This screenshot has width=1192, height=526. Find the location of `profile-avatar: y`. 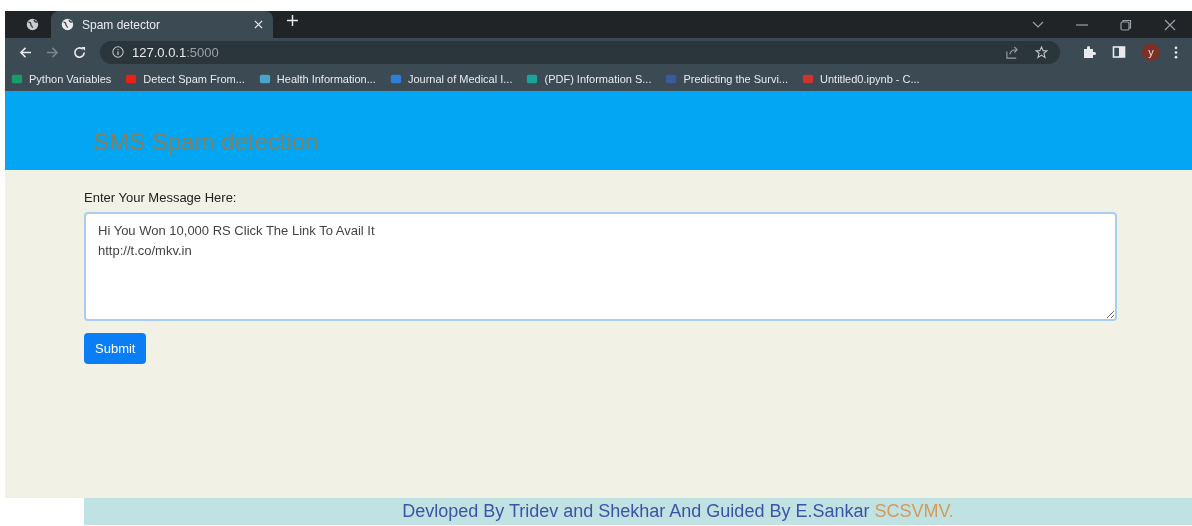

profile-avatar: y is located at coordinates (1151, 52).